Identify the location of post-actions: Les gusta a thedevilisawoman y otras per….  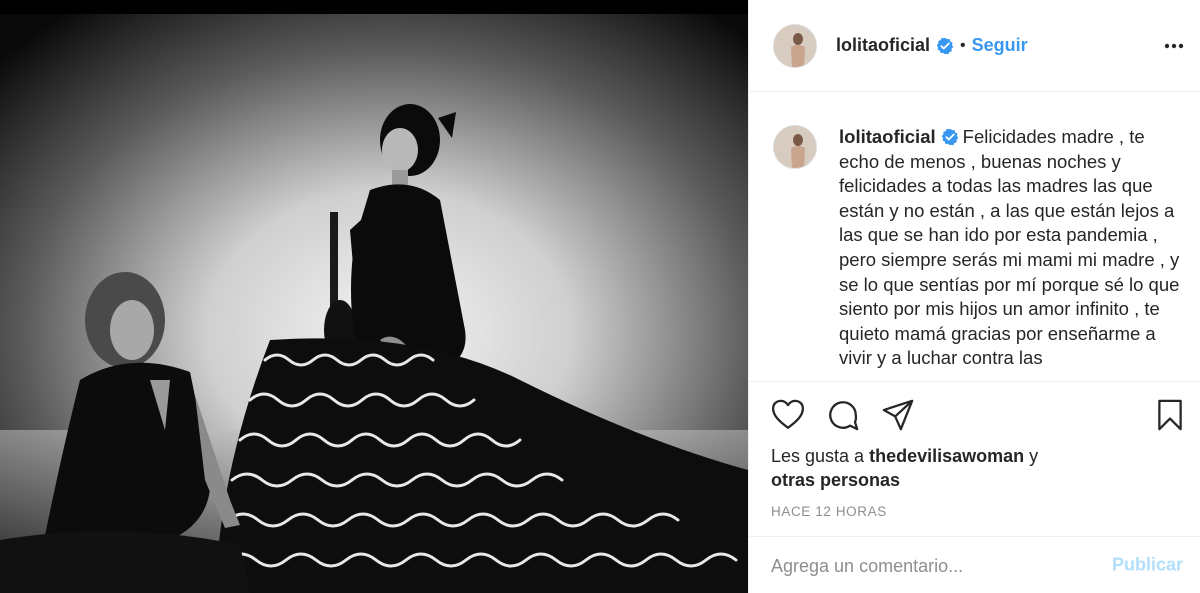
(974, 457).